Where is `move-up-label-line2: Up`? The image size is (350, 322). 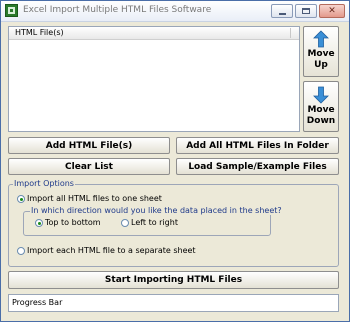 move-up-label-line2: Up is located at coordinates (321, 65).